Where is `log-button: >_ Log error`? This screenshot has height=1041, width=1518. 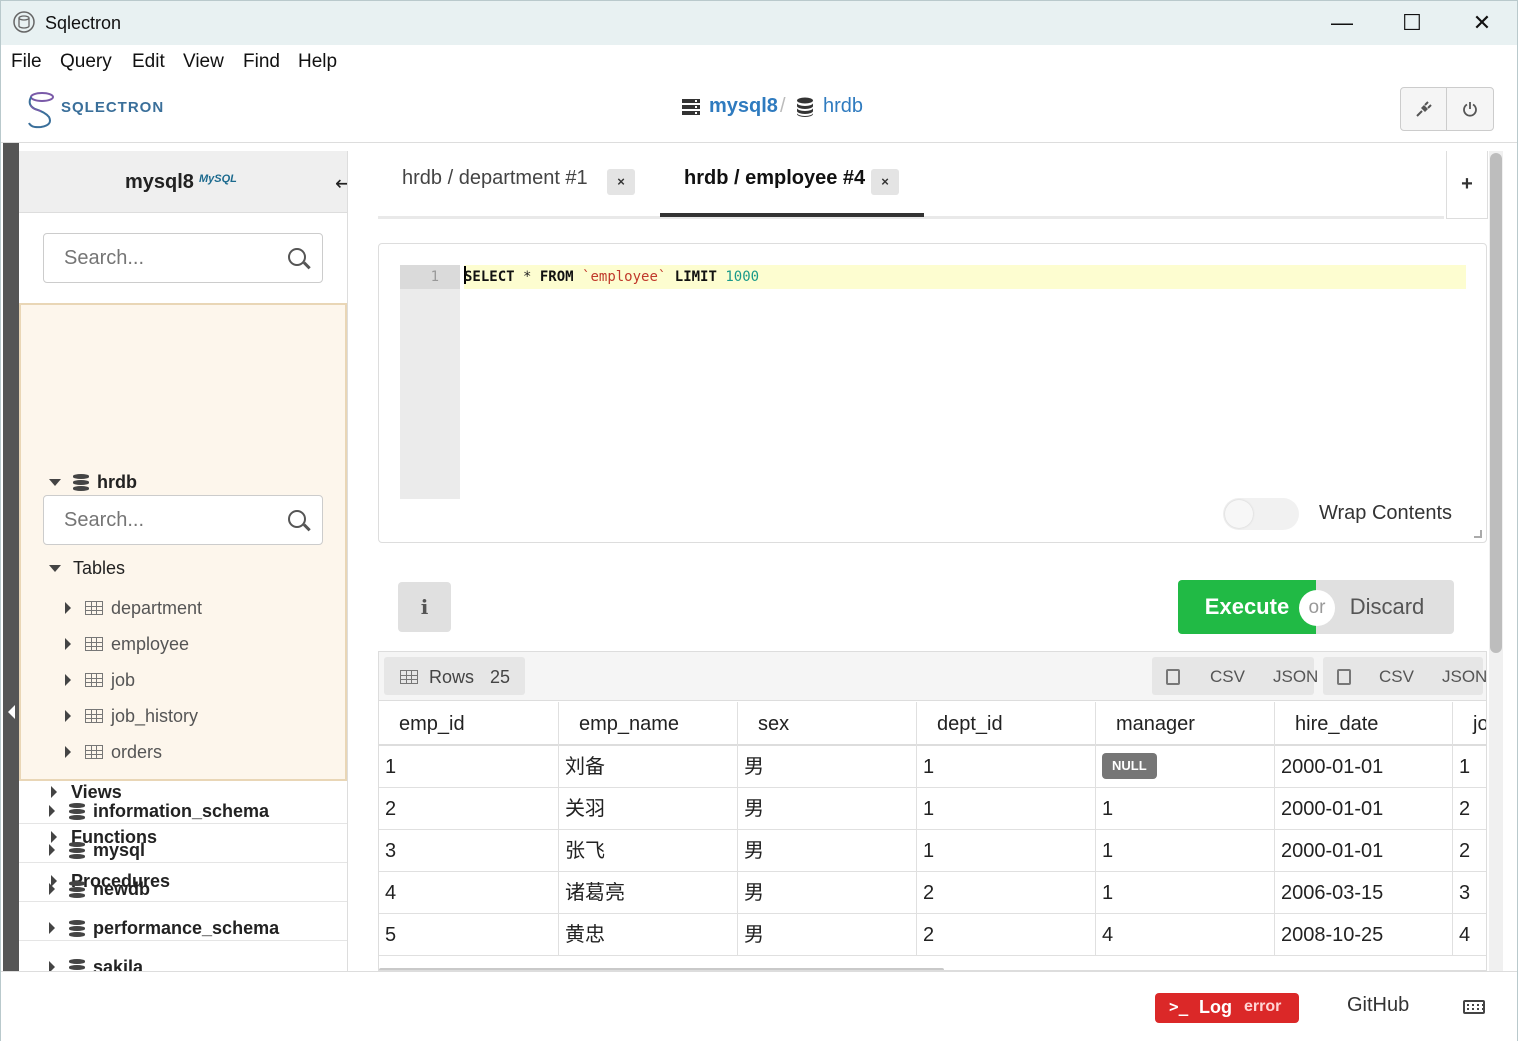
log-button: >_ Log error is located at coordinates (1227, 1008).